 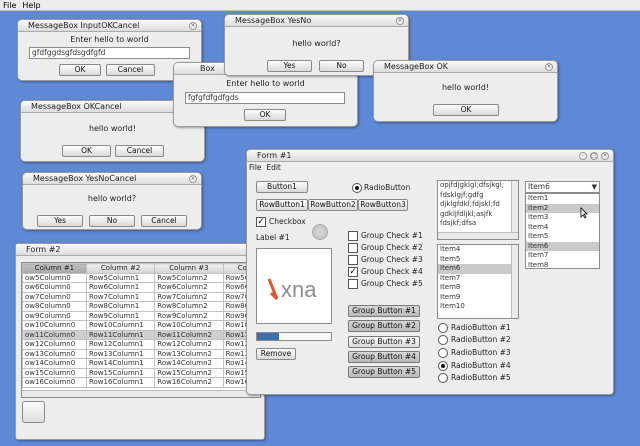 I want to click on dropdown-item: Item7, so click(x=562, y=256).